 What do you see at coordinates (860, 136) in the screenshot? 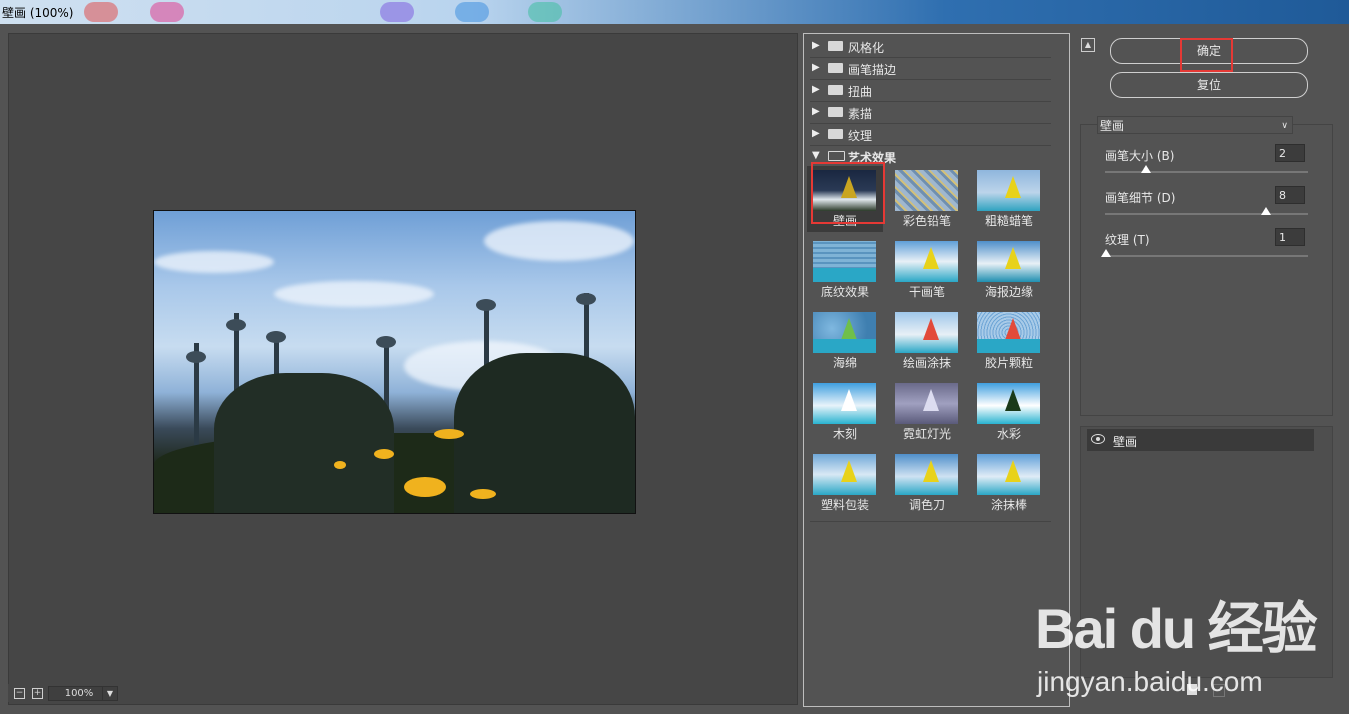
I see `category-label: 纹理` at bounding box center [860, 136].